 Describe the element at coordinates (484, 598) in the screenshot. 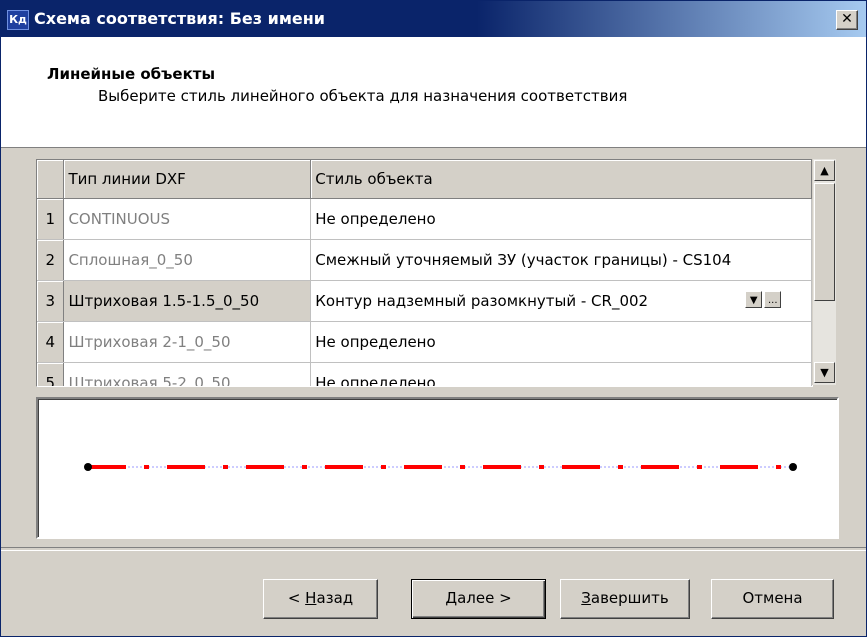

I see `next-label: алее >` at that location.